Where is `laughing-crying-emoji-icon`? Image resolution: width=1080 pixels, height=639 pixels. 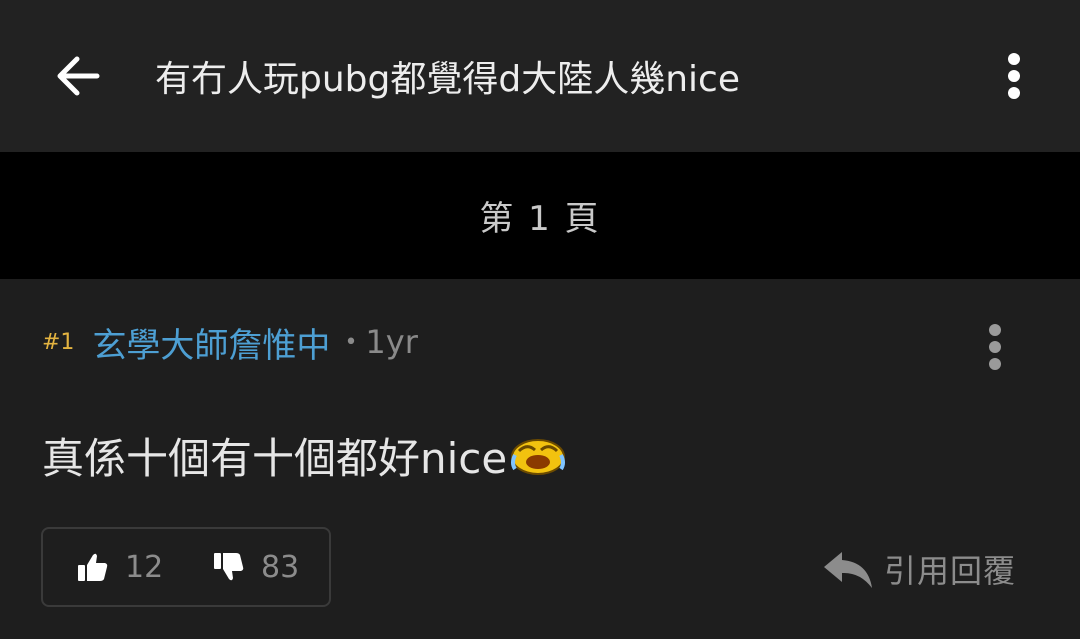
laughing-crying-emoji-icon is located at coordinates (538, 455).